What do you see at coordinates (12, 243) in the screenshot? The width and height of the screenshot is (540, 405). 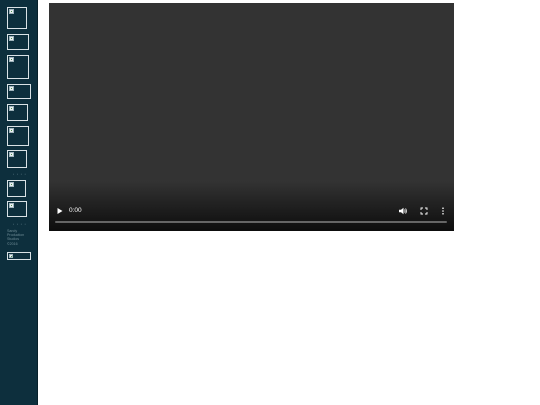 I see `credit-line: ©2016` at bounding box center [12, 243].